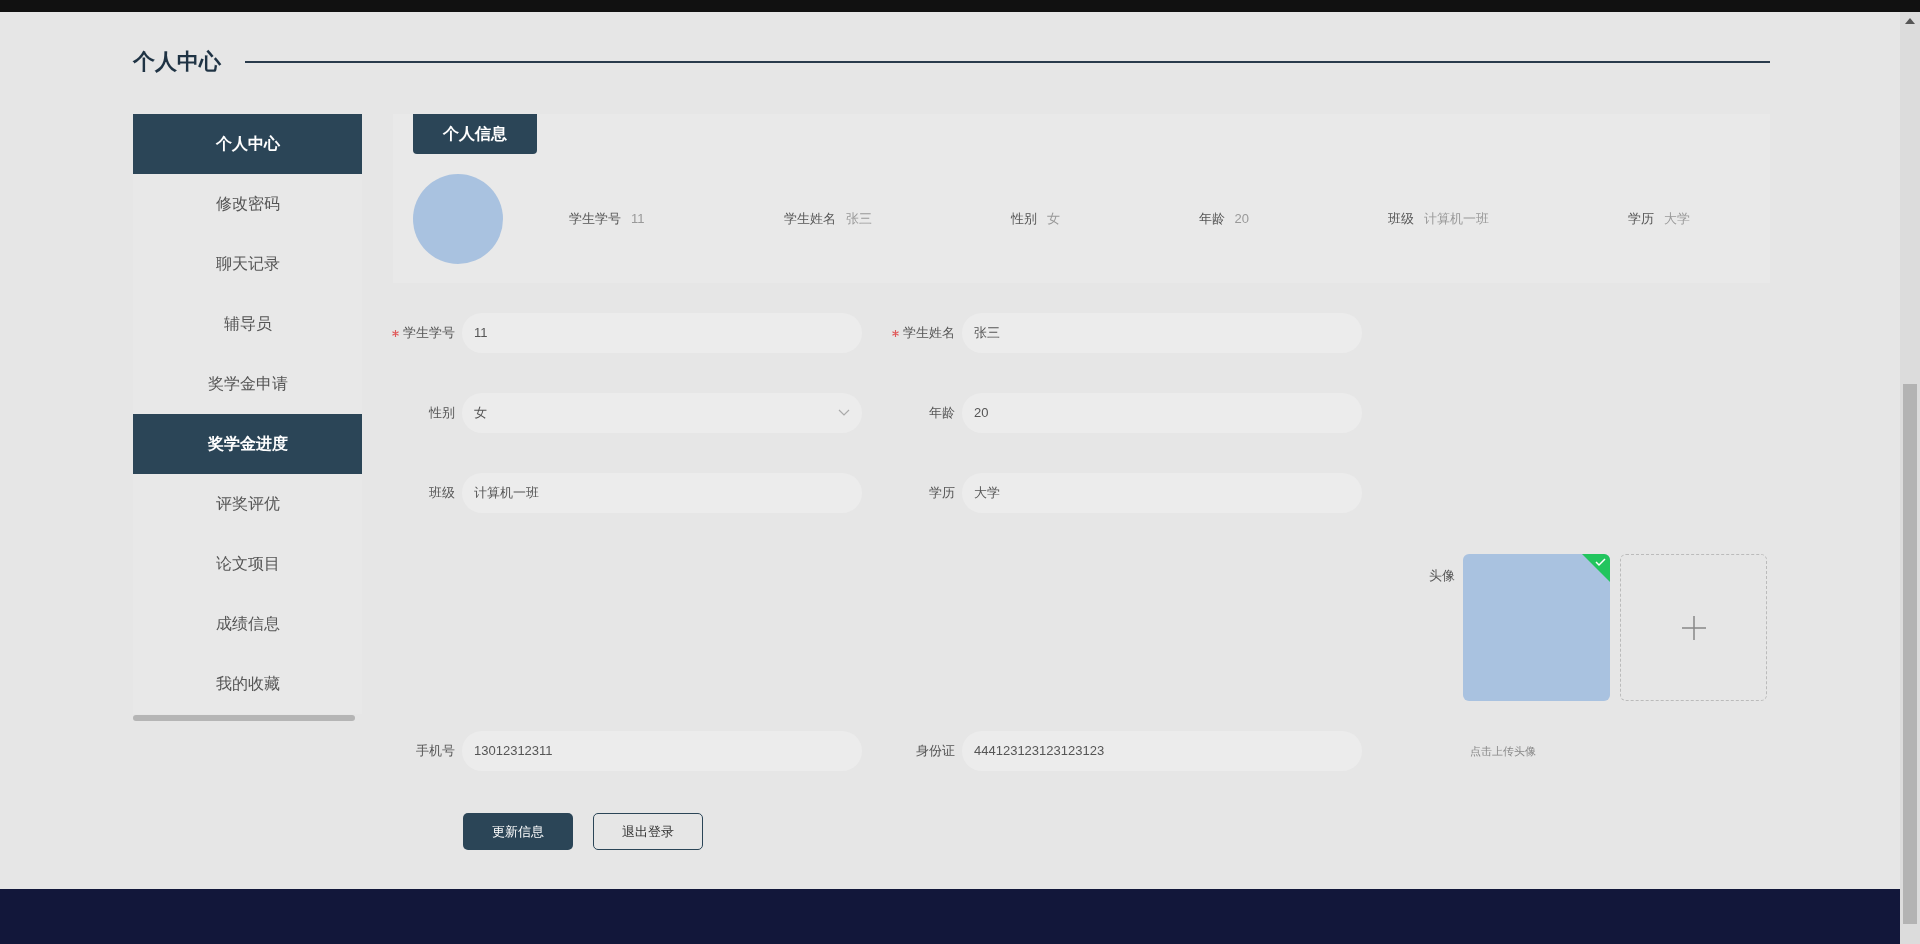 The height and width of the screenshot is (944, 1920). Describe the element at coordinates (1503, 751) in the screenshot. I see `upload-hint: 点击上传头像` at that location.